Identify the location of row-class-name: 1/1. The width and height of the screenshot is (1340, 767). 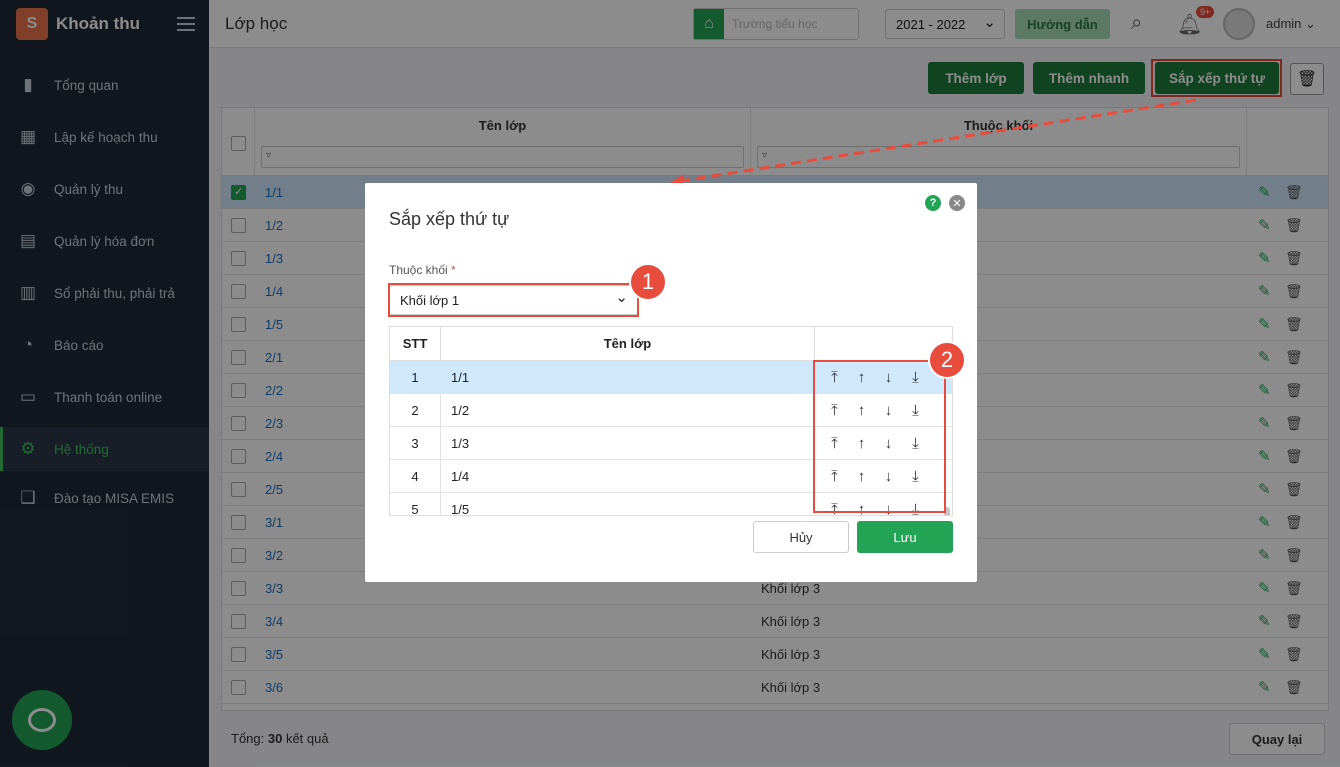
(460, 377).